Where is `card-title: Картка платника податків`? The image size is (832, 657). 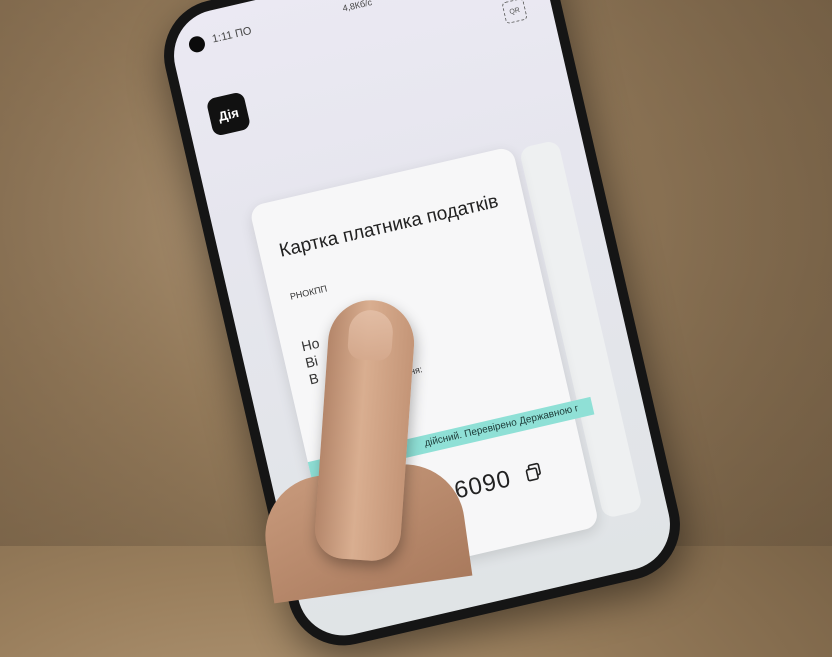 card-title: Картка платника податків is located at coordinates (389, 226).